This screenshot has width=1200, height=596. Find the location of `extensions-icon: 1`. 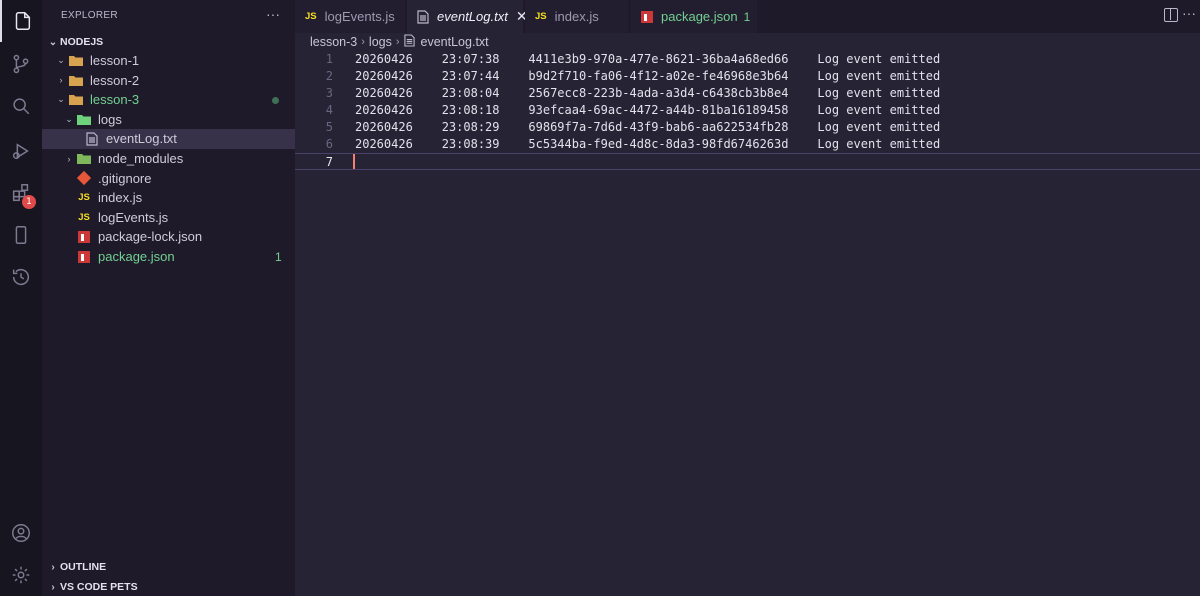

extensions-icon: 1 is located at coordinates (21, 193).